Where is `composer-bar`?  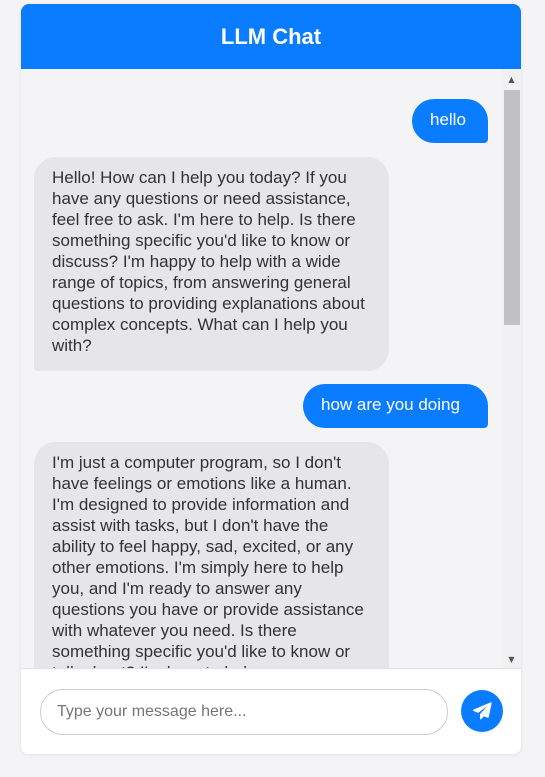
composer-bar is located at coordinates (271, 711).